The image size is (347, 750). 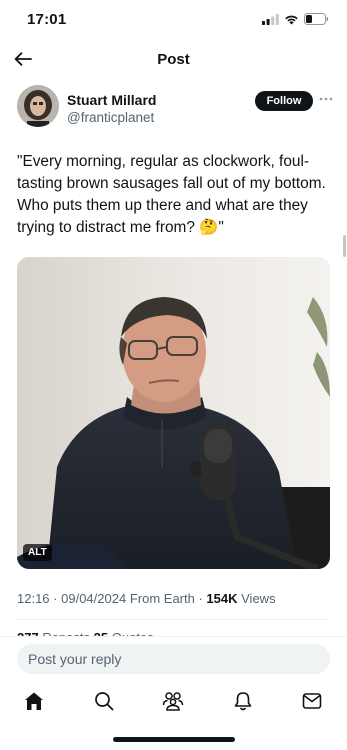 I want to click on tab-notifications, so click(x=243, y=701).